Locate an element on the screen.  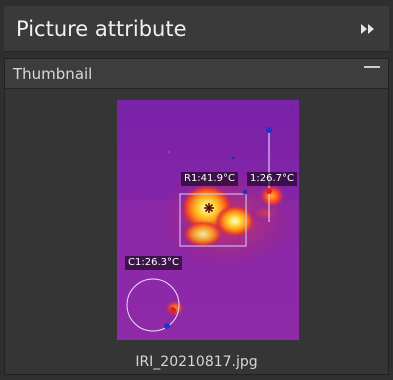
panel-header: Picture attribute is located at coordinates (196, 29).